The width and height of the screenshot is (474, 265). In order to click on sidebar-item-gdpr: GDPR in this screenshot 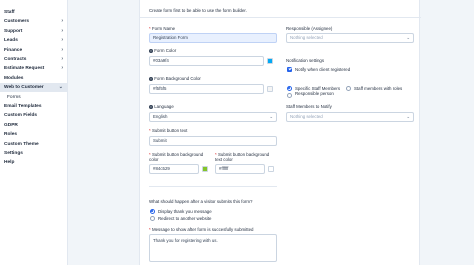, I will do `click(34, 125)`.